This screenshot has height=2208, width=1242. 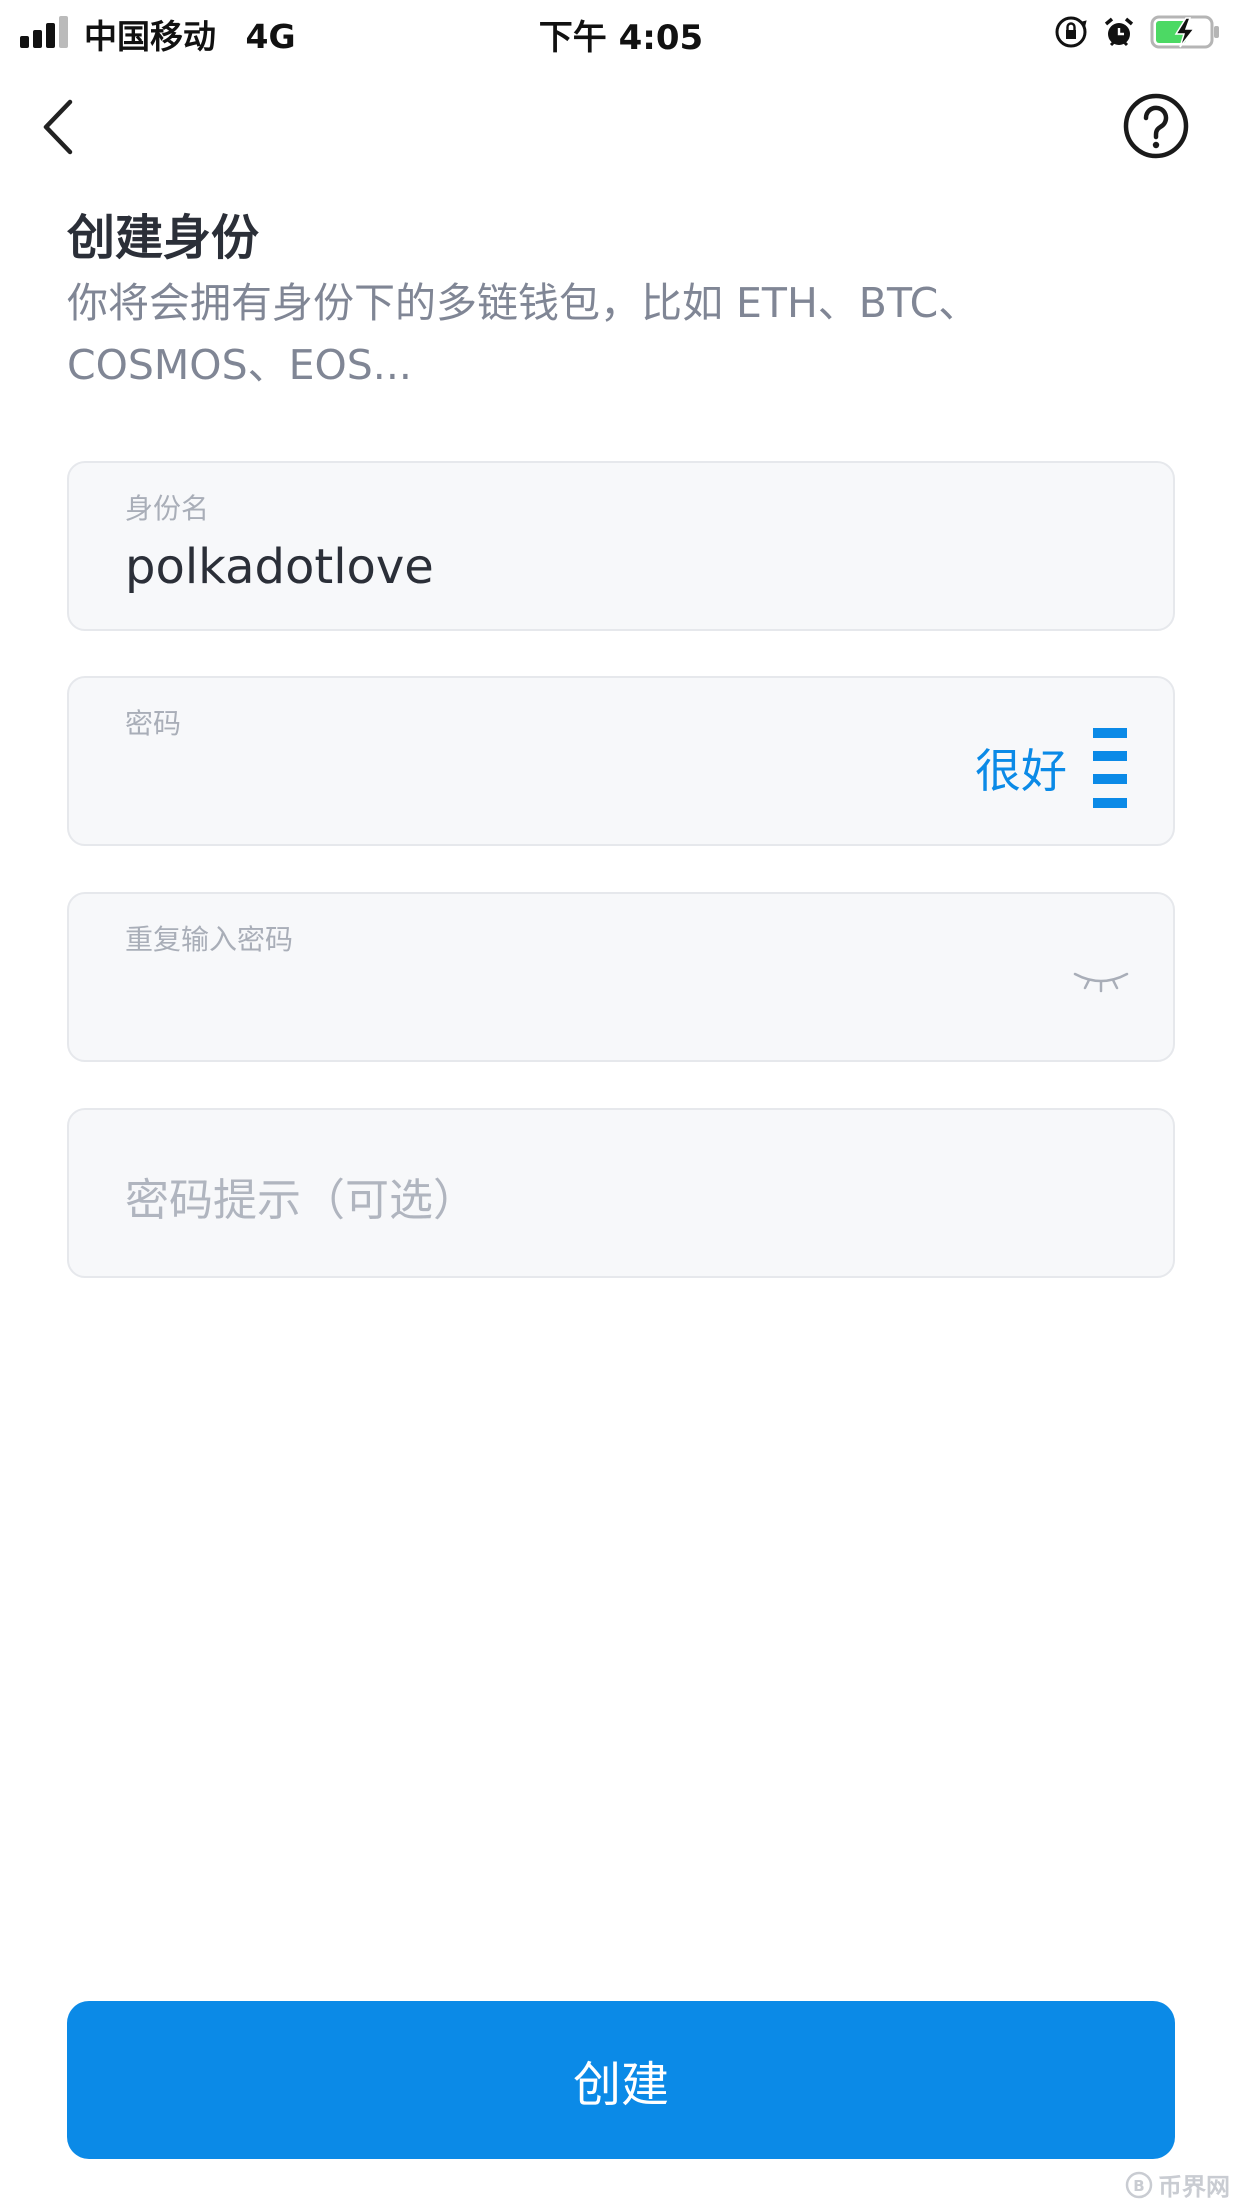 What do you see at coordinates (1184, 32) in the screenshot?
I see `battery-charging-icon` at bounding box center [1184, 32].